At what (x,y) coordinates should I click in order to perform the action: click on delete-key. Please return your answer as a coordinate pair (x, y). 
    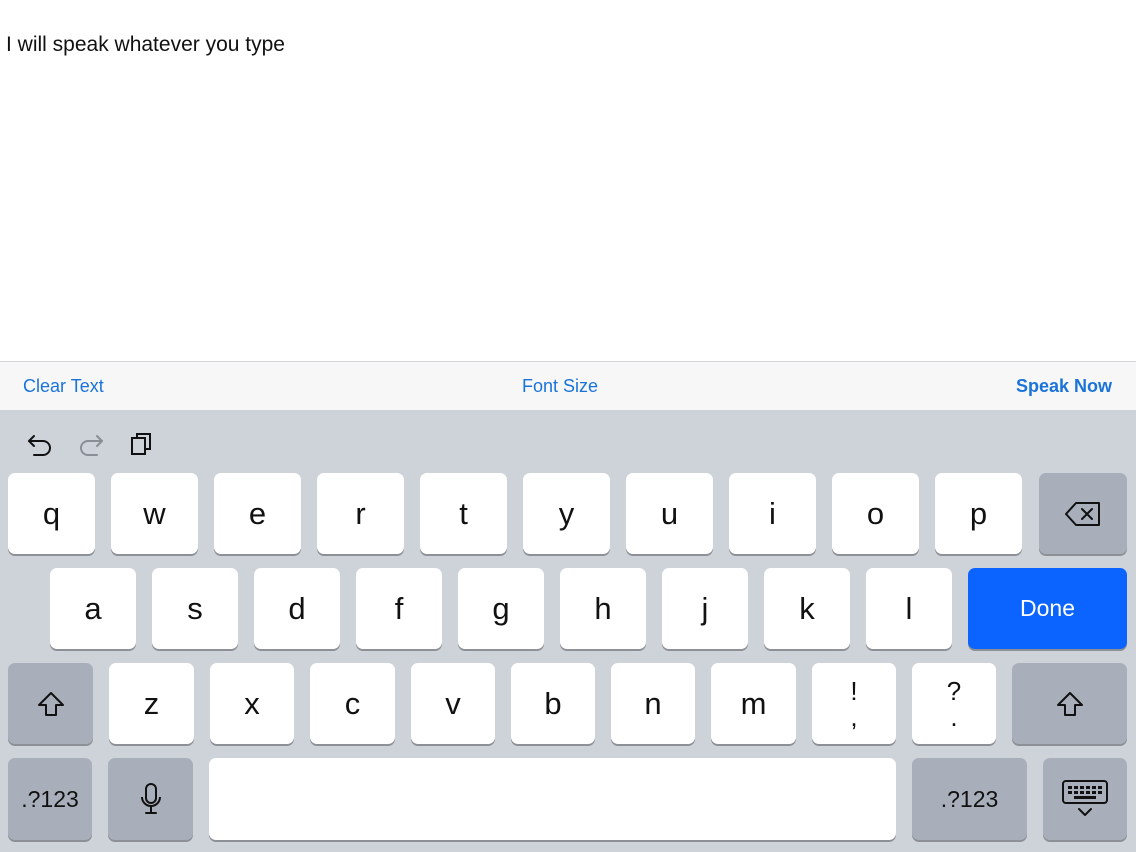
    Looking at the image, I should click on (1083, 513).